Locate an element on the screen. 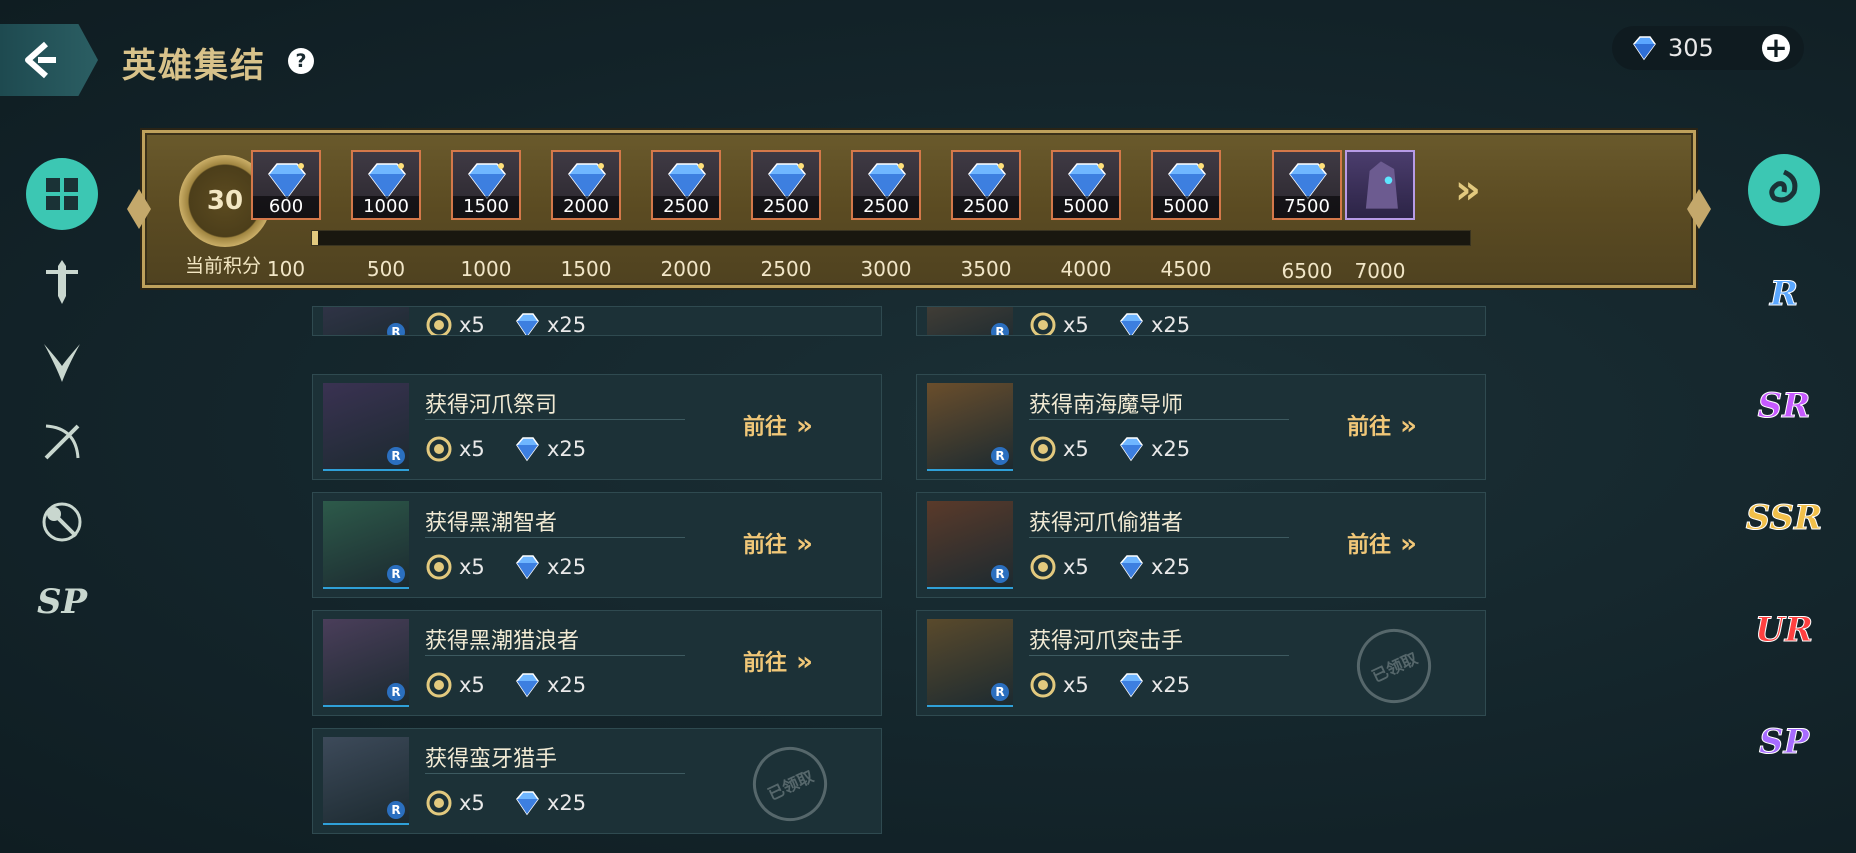 The image size is (1856, 853). track-left-arrow is located at coordinates (139, 209).